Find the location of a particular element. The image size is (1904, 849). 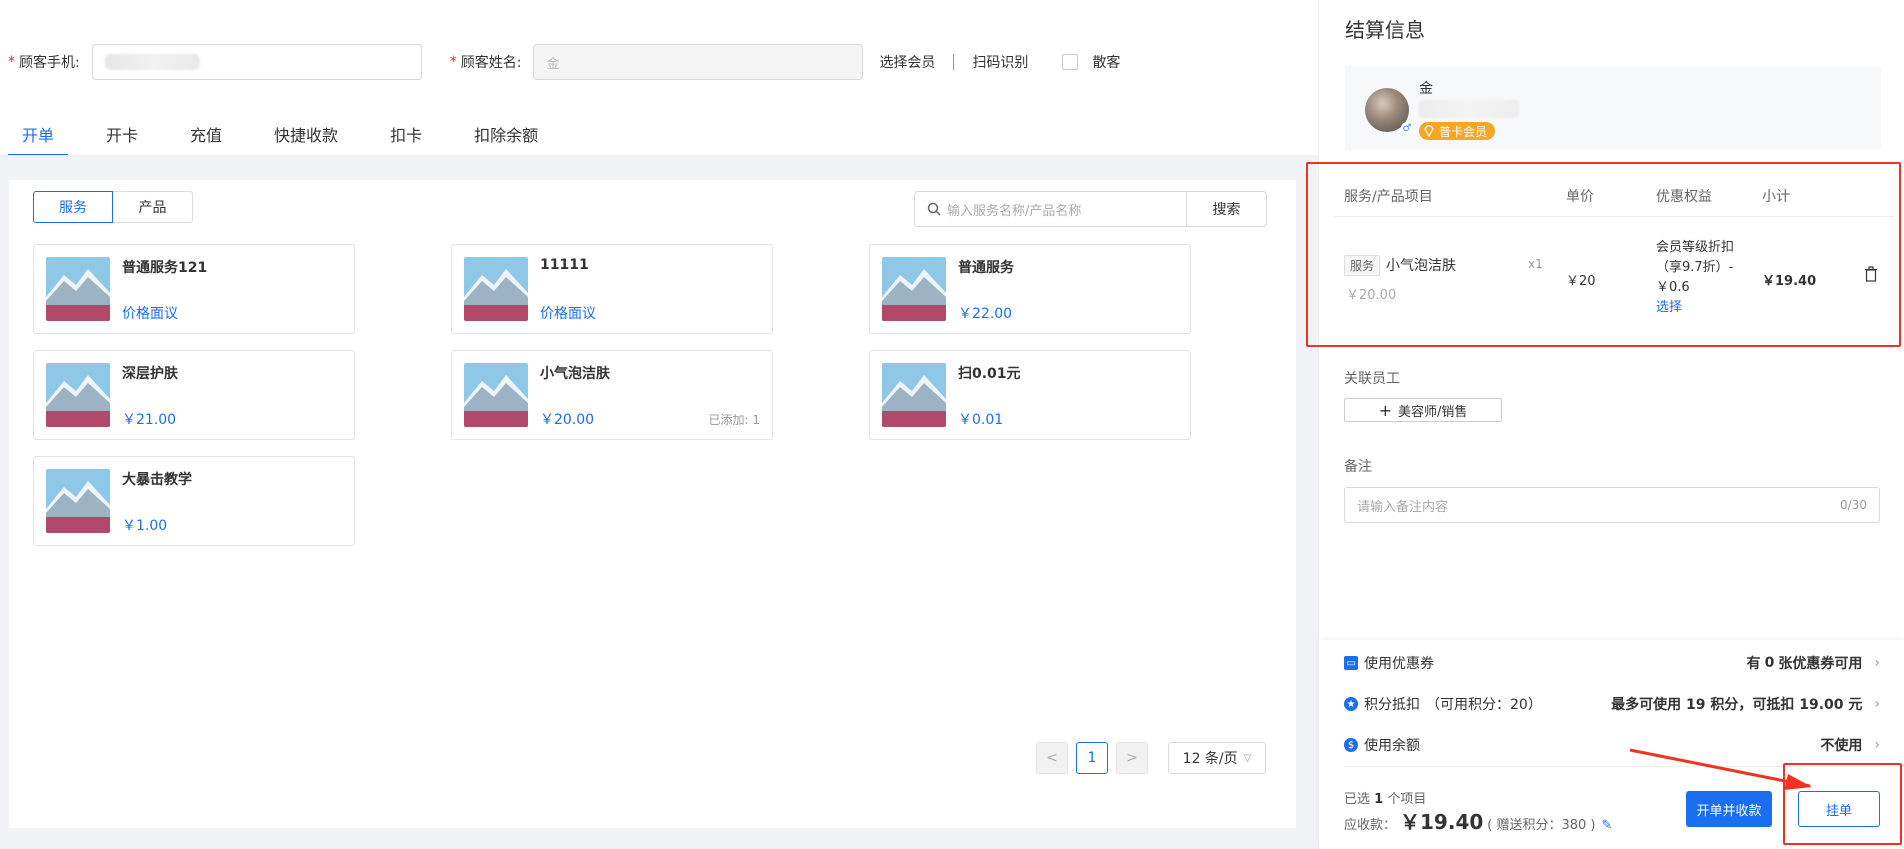

item-price: ￥22.00 is located at coordinates (985, 314).